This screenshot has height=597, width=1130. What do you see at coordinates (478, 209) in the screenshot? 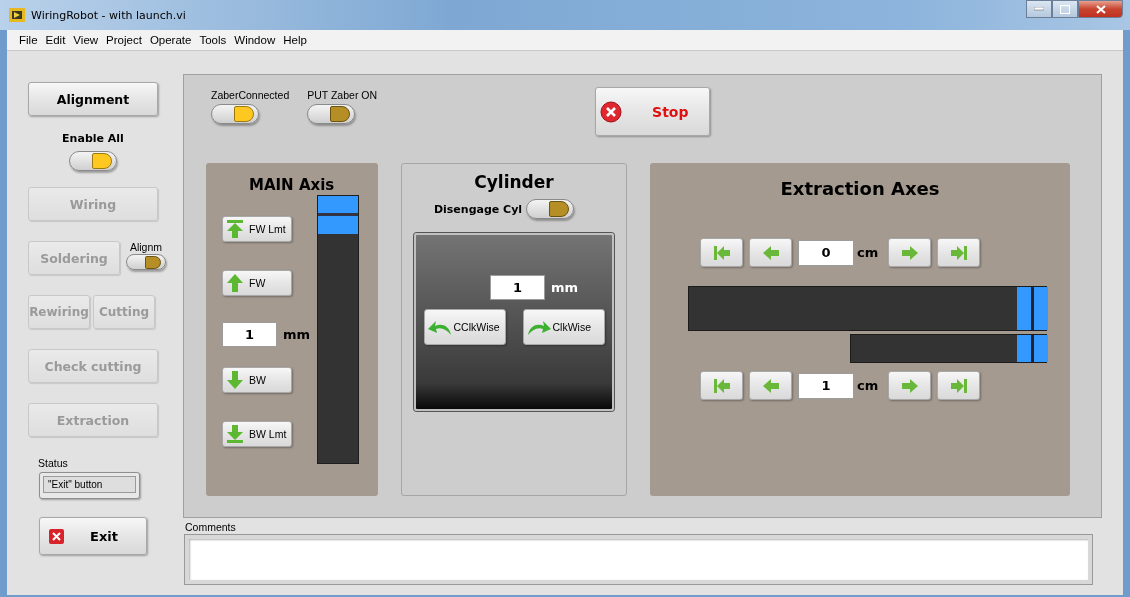
I see `toggle-label: Disengage Cyl` at bounding box center [478, 209].